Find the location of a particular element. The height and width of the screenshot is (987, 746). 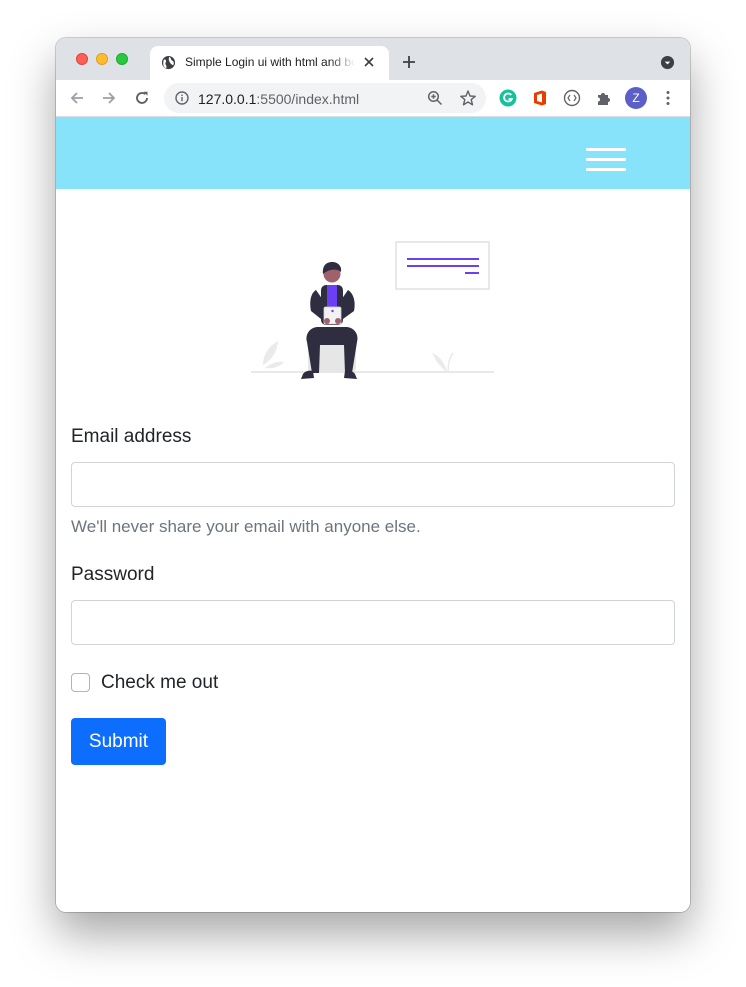

email-label: Email address is located at coordinates (131, 436).